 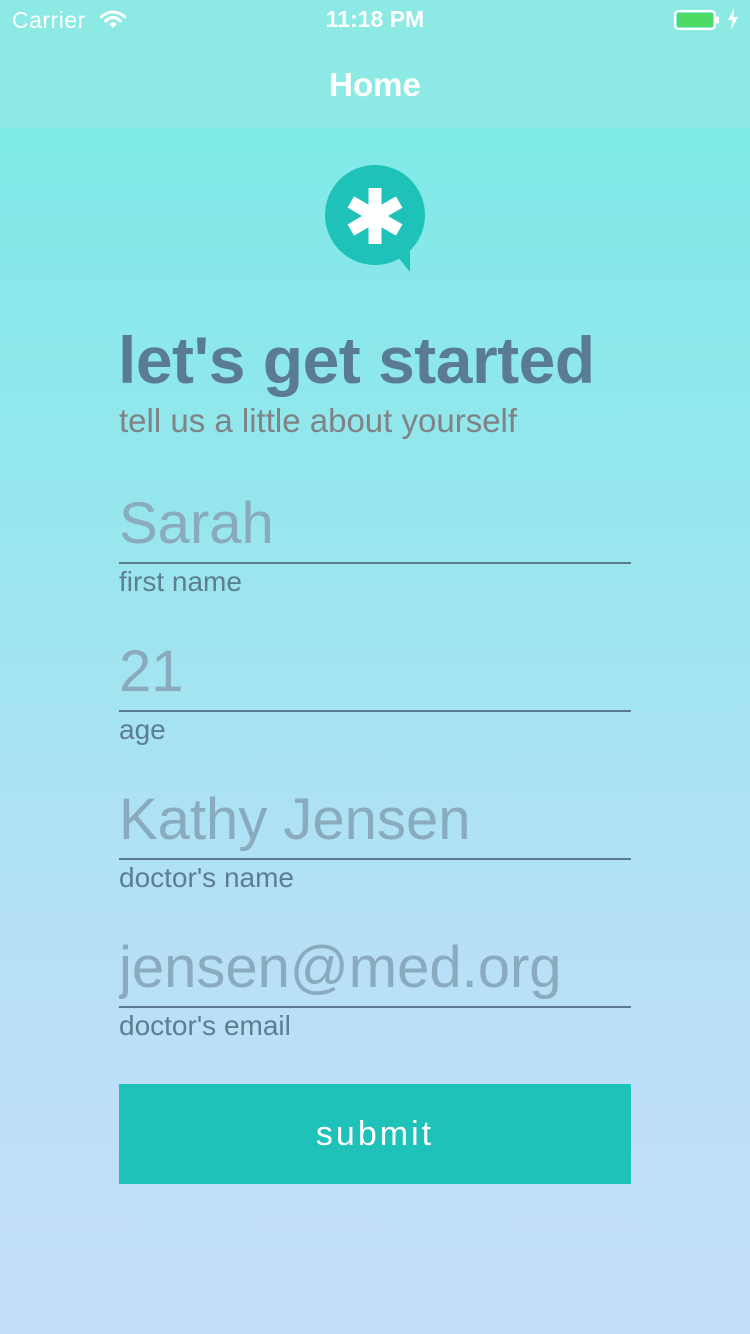 What do you see at coordinates (205, 1025) in the screenshot?
I see `doctor-email-label: doctor's email` at bounding box center [205, 1025].